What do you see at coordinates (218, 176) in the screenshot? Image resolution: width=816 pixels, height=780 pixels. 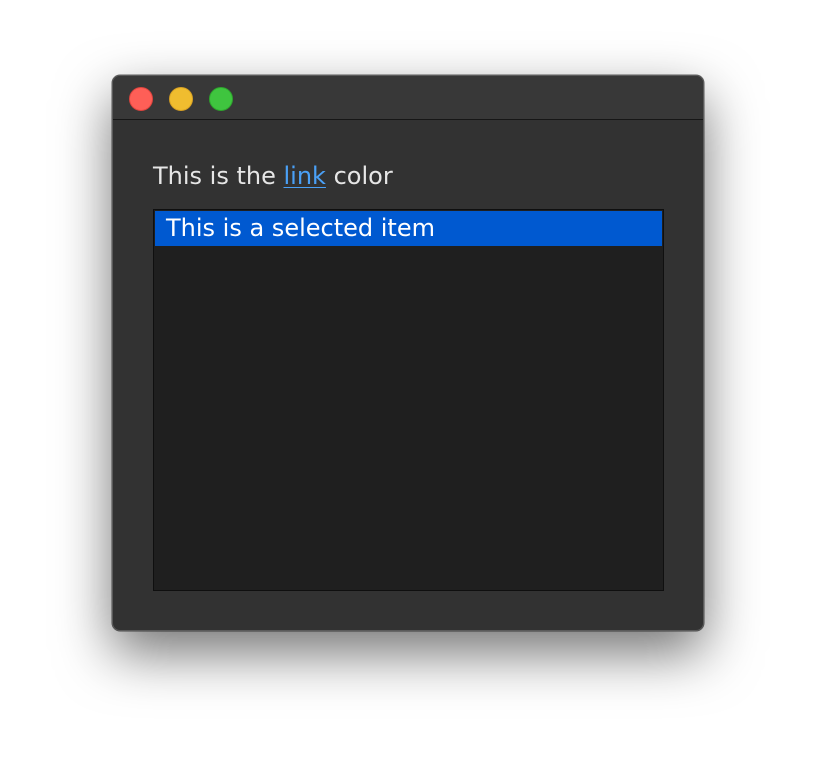 I see `text-before-link: This is the` at bounding box center [218, 176].